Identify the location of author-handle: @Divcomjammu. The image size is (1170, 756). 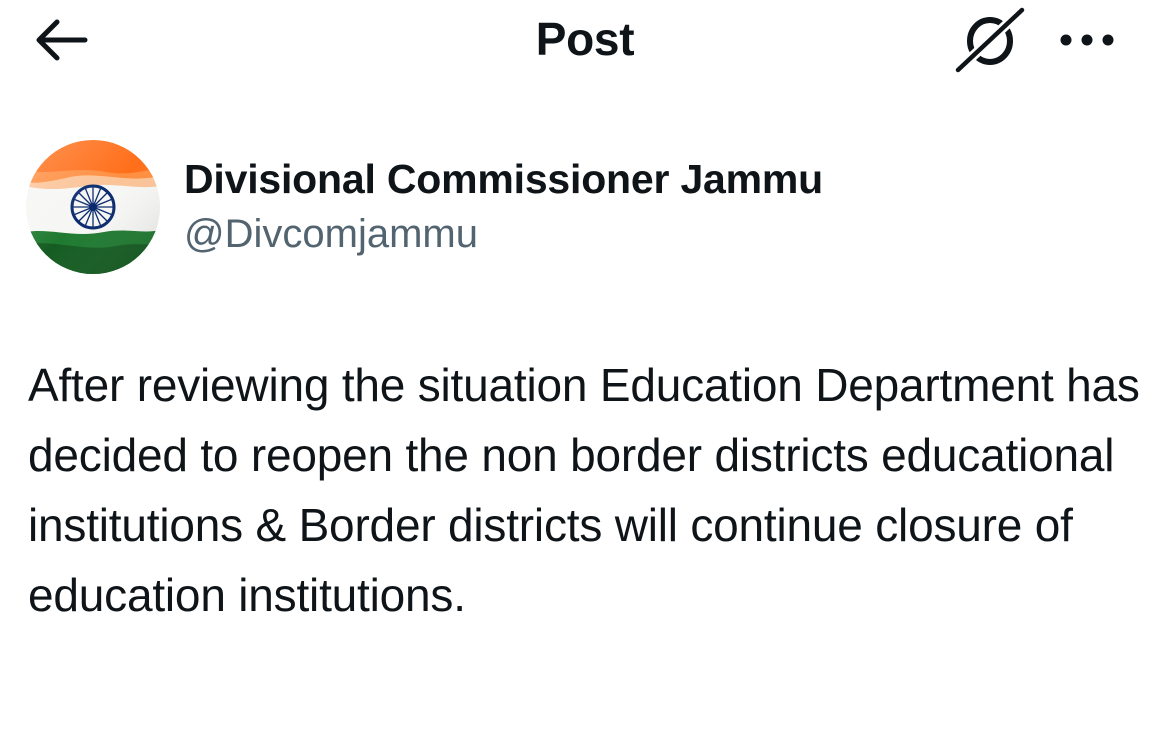
(331, 234).